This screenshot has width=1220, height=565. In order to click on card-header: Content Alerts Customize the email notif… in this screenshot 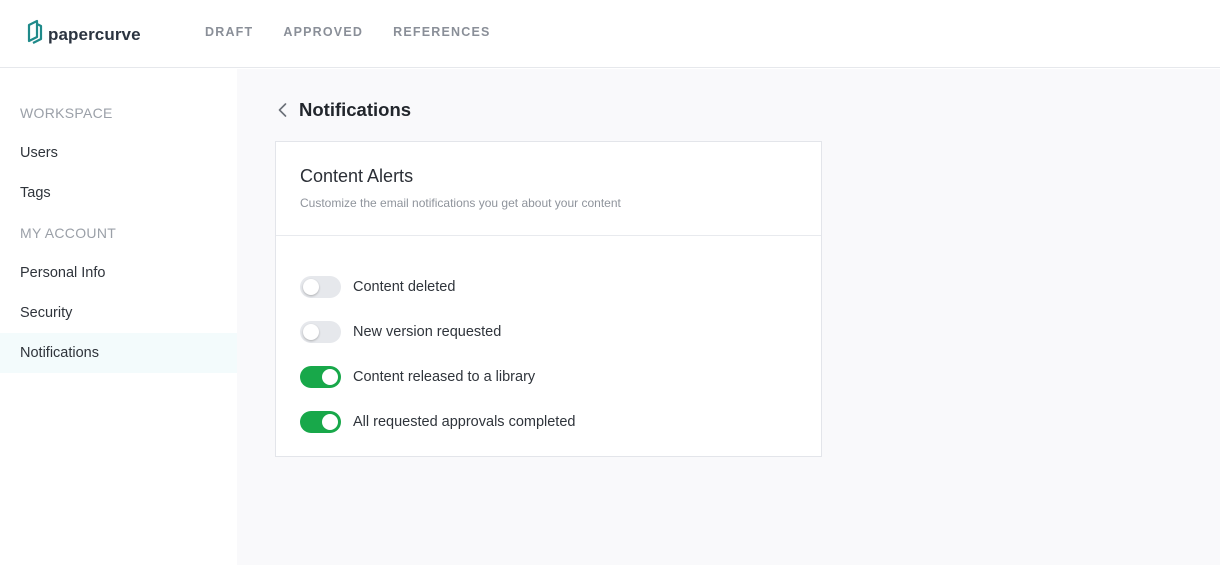, I will do `click(548, 189)`.